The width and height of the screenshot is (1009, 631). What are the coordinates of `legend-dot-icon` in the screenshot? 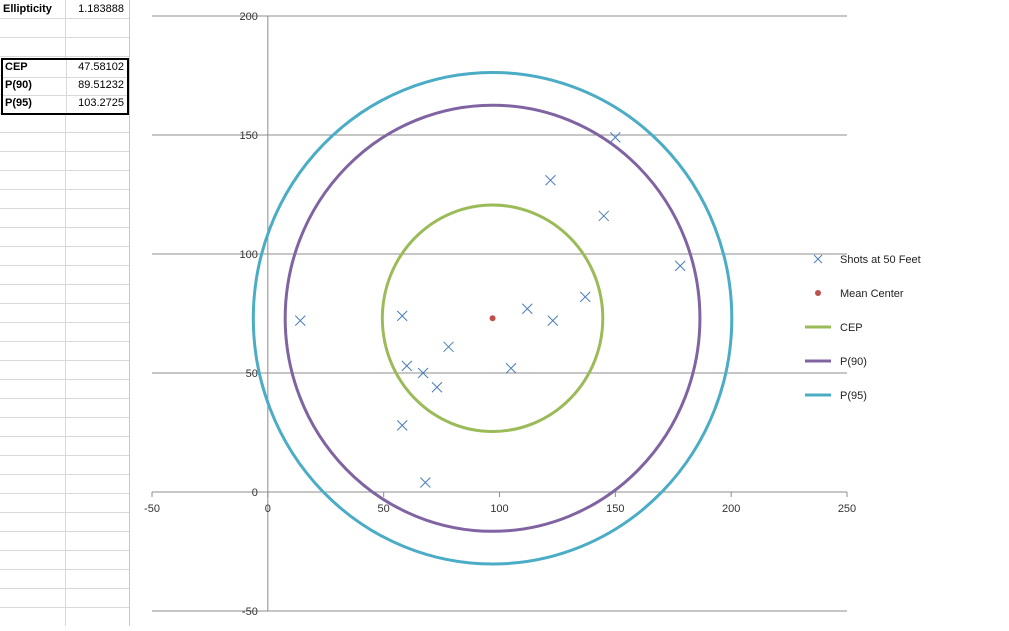 It's located at (818, 293).